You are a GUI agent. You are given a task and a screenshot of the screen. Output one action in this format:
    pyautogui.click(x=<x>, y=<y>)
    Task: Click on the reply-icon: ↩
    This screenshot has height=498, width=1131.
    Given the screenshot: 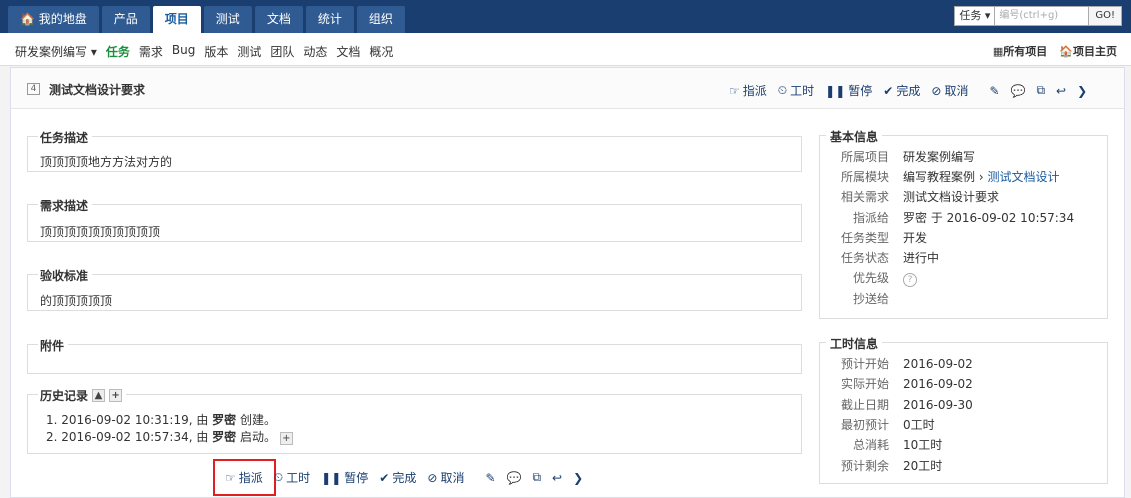 What is the action you would take?
    pyautogui.click(x=1061, y=90)
    